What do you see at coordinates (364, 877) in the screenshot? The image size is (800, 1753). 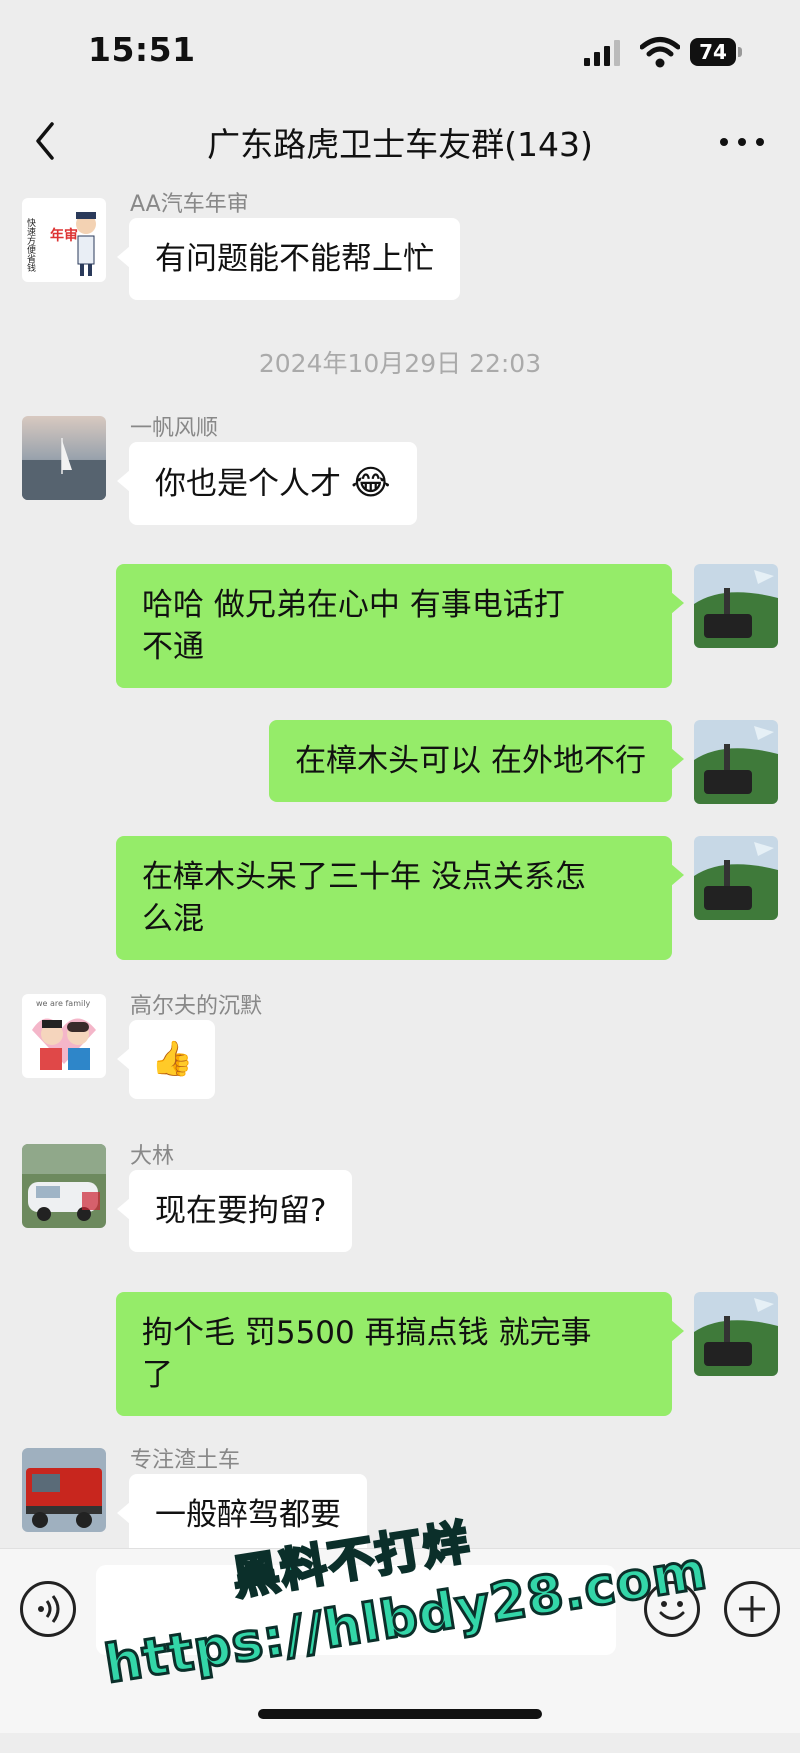 I see `message-text-line: 在樟木头呆了三十年 没点关系怎` at bounding box center [364, 877].